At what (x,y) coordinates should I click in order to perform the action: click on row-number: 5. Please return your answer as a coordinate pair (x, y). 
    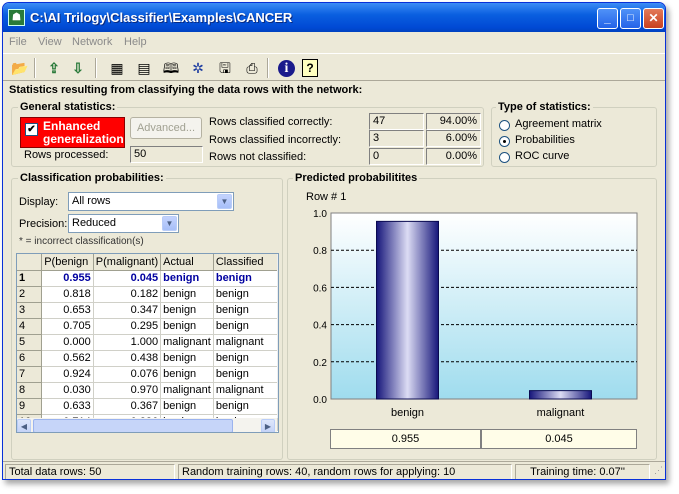
    Looking at the image, I should click on (30, 342).